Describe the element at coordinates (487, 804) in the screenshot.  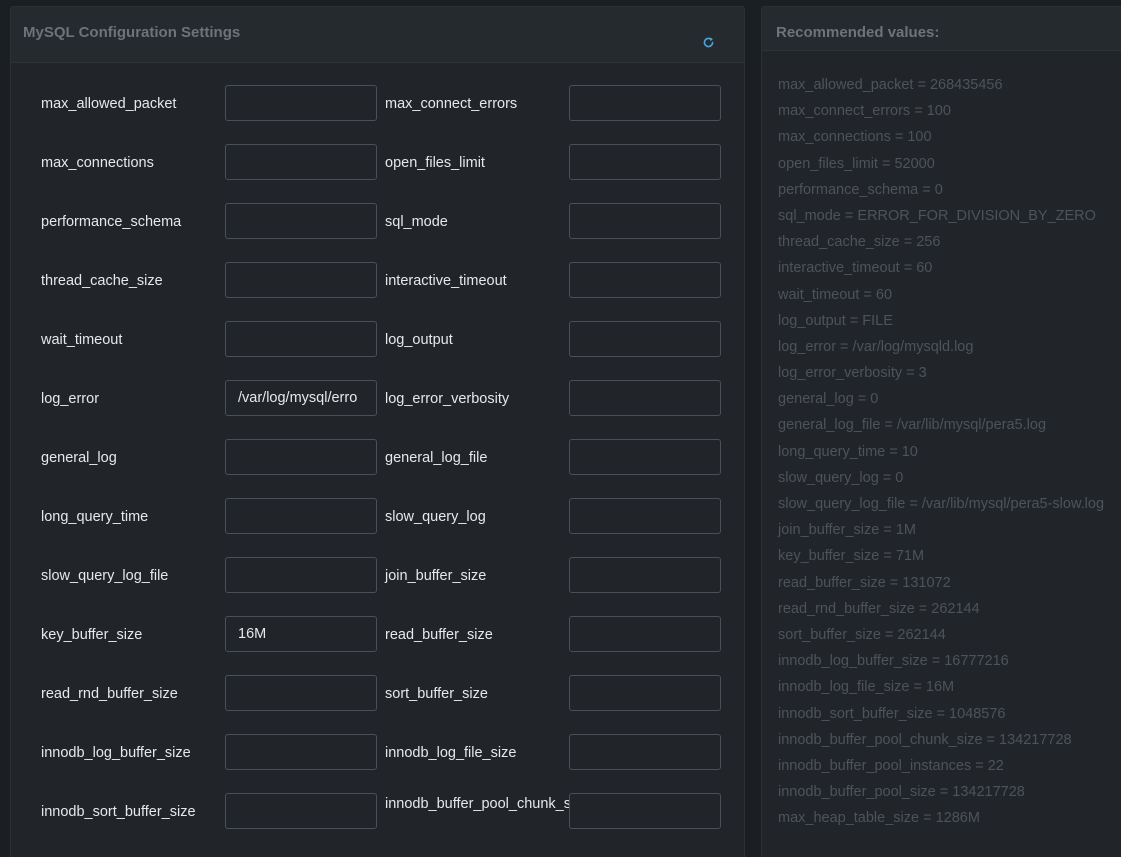
I see `field-label: innodb_buffer_pool_chunk_size` at that location.